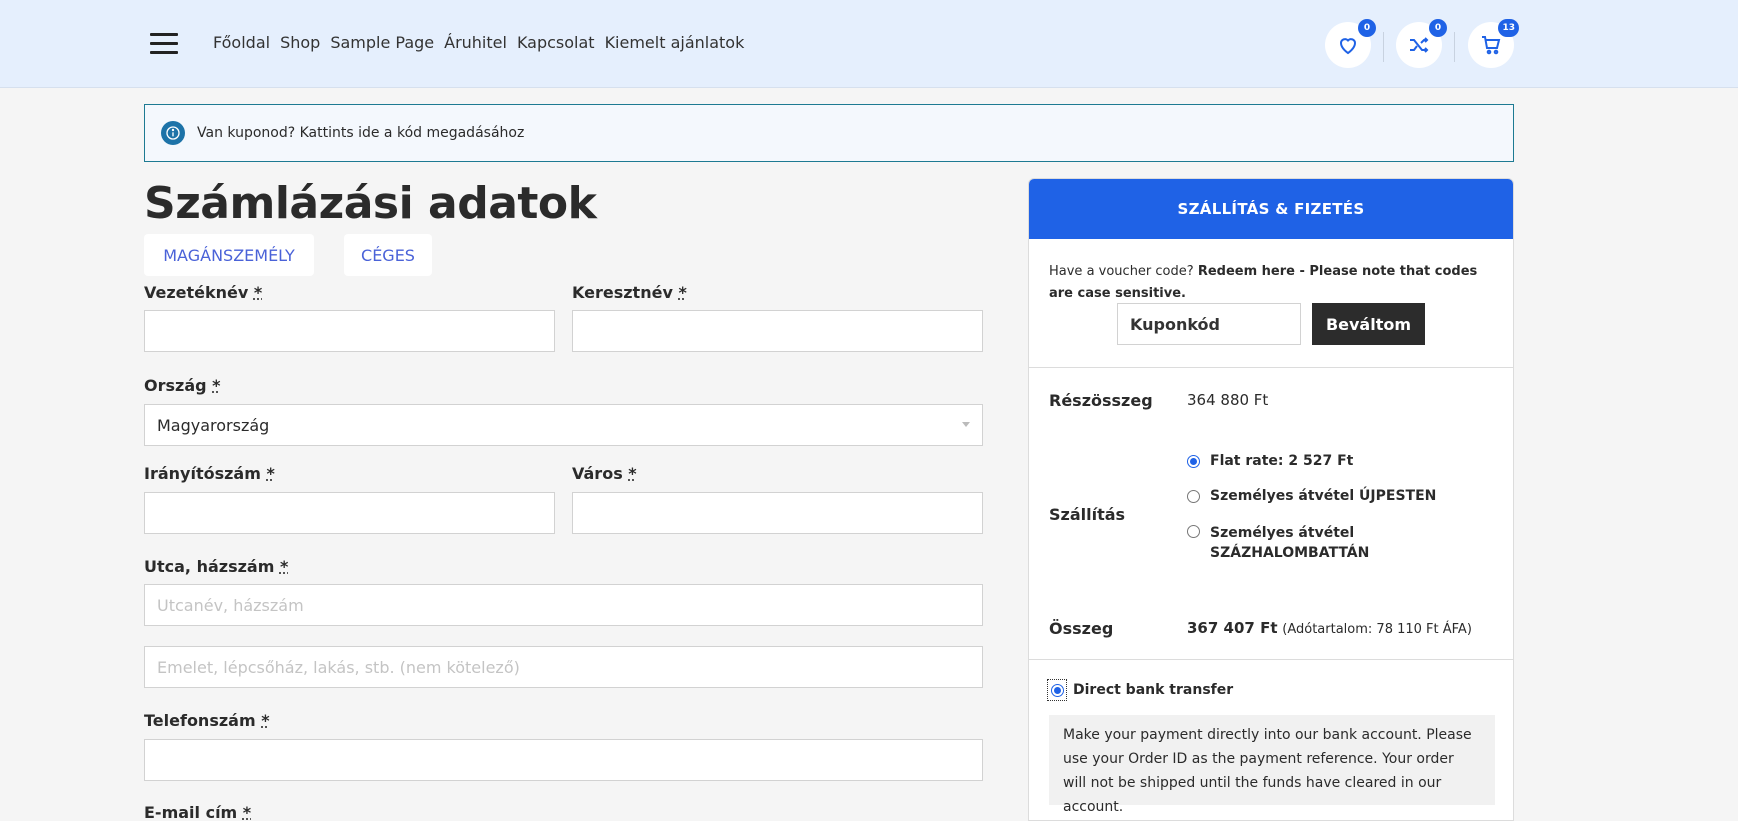 This screenshot has width=1738, height=821. Describe the element at coordinates (629, 292) in the screenshot. I see `first-name-label: Keresztnév *` at that location.